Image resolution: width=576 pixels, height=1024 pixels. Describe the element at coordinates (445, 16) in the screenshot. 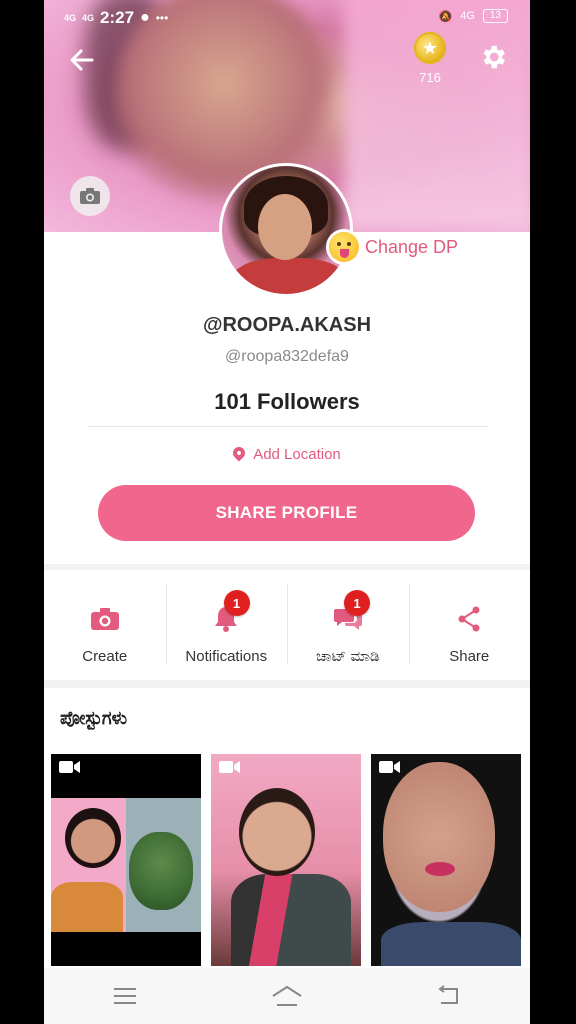

I see `mute-icon: 🔕` at that location.